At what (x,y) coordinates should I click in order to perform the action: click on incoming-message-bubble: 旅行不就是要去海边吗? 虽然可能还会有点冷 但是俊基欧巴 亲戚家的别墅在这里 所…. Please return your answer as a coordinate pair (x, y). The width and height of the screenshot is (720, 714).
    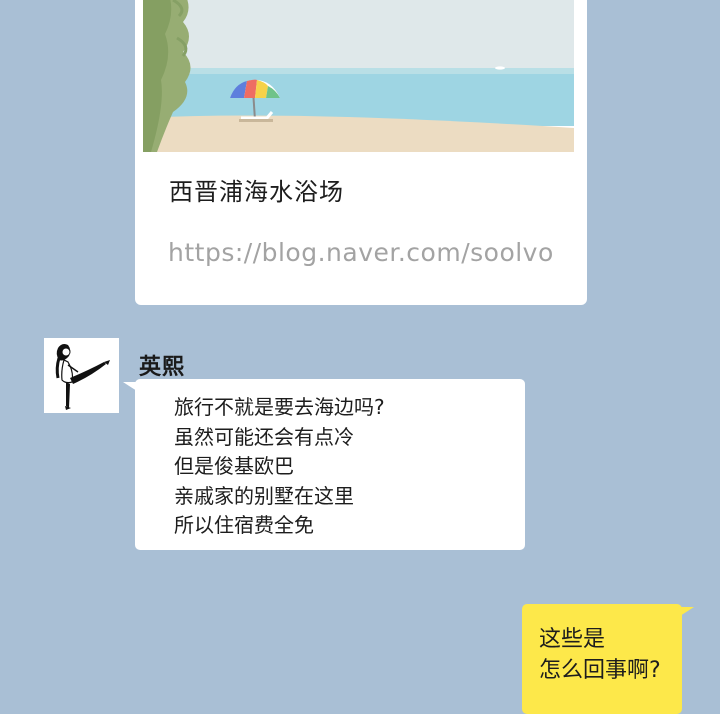
    Looking at the image, I should click on (324, 464).